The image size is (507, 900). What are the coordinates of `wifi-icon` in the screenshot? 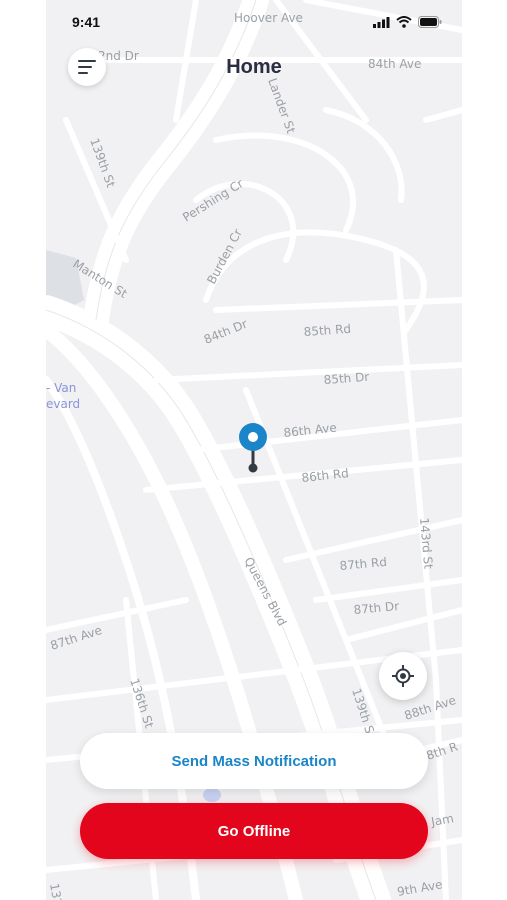 It's located at (404, 22).